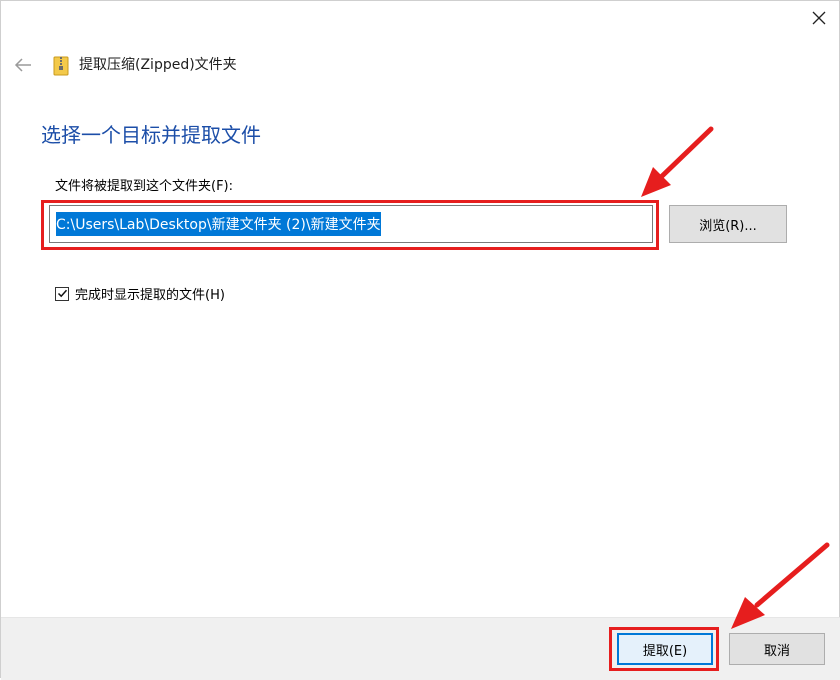  I want to click on close-button, so click(818, 18).